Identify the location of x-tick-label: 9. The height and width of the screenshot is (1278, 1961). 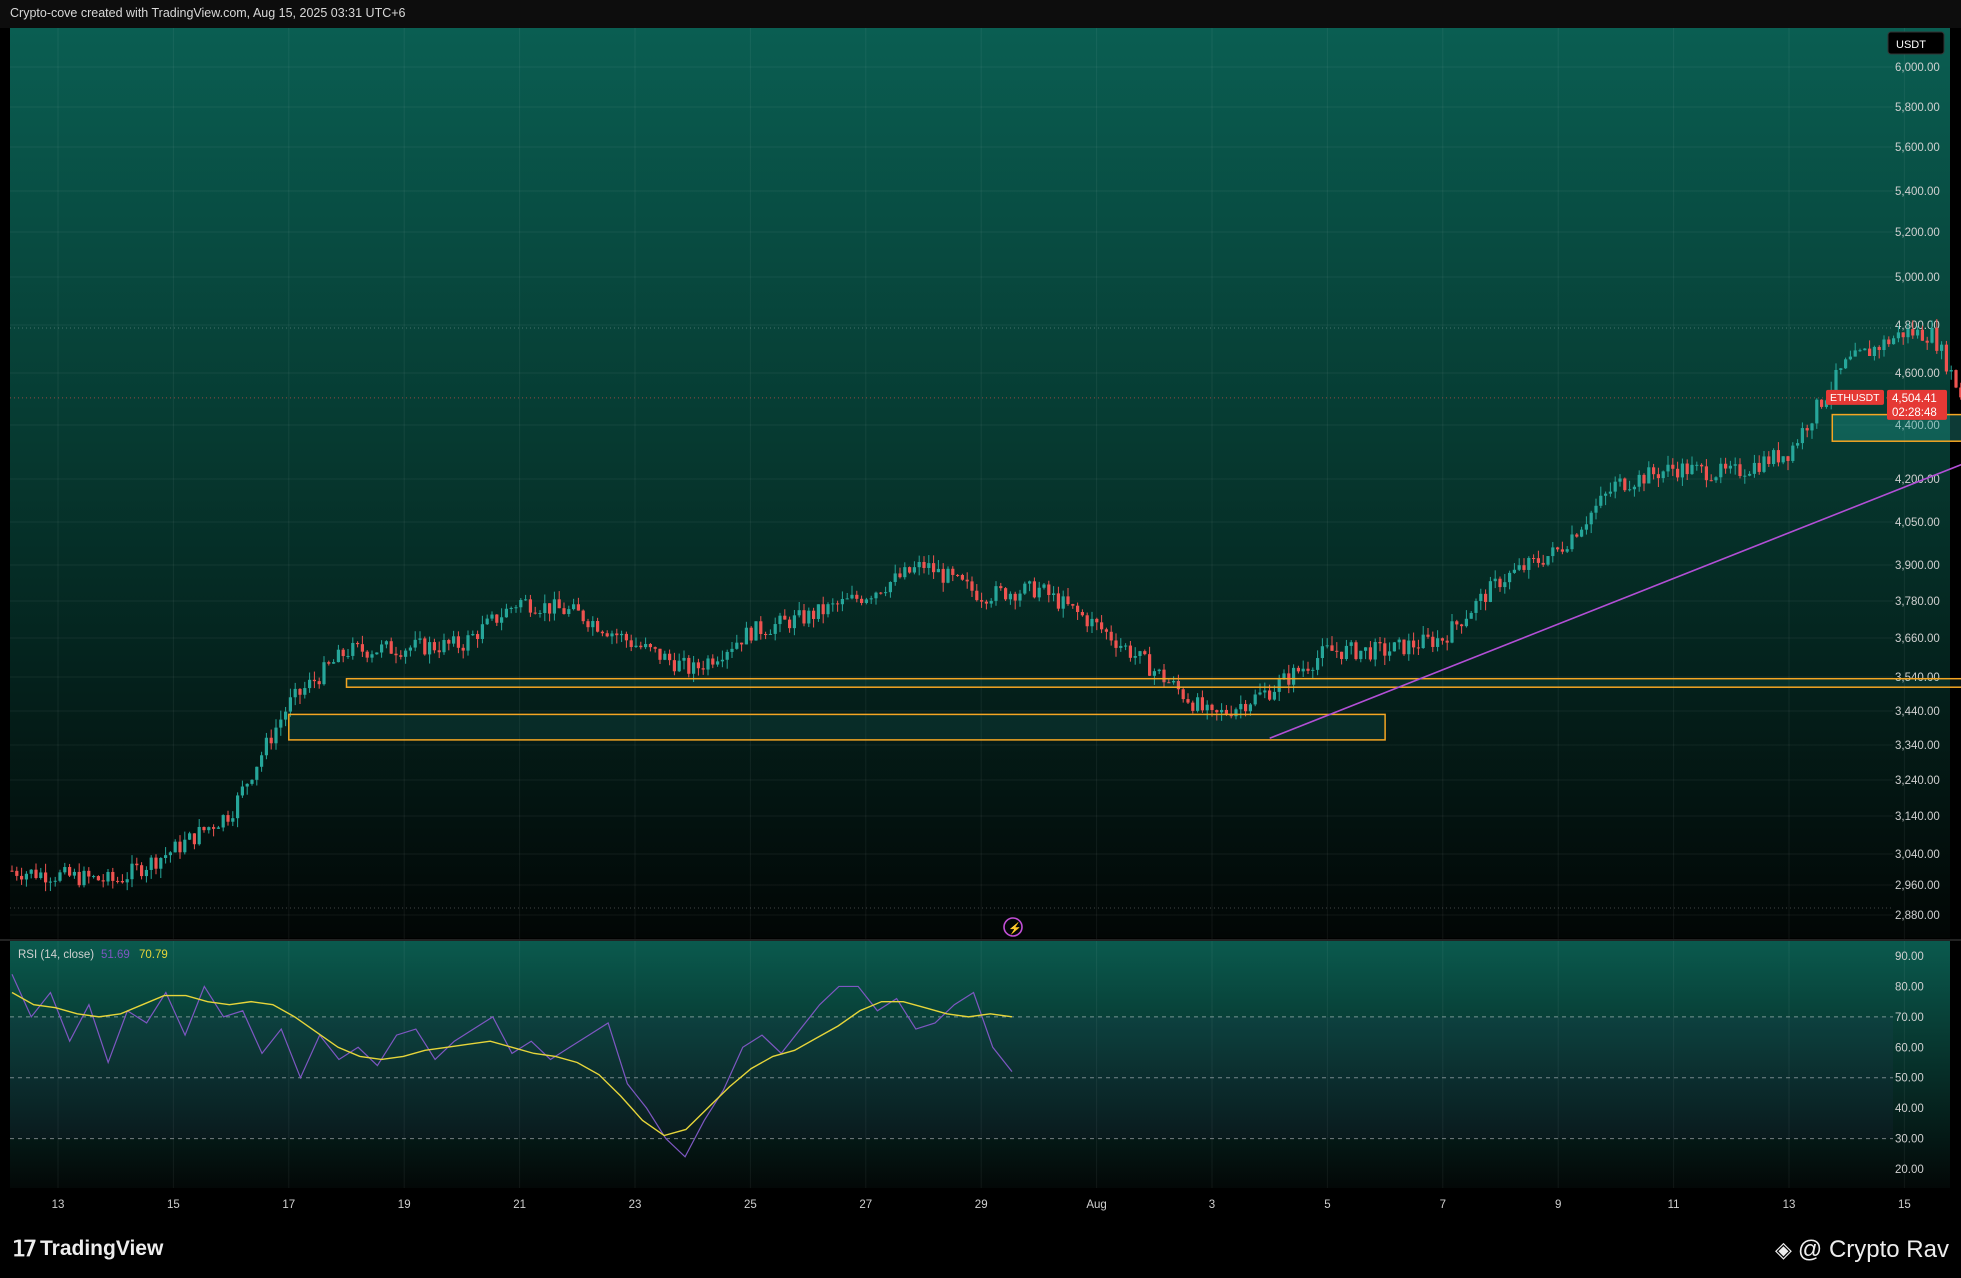
(1558, 1205).